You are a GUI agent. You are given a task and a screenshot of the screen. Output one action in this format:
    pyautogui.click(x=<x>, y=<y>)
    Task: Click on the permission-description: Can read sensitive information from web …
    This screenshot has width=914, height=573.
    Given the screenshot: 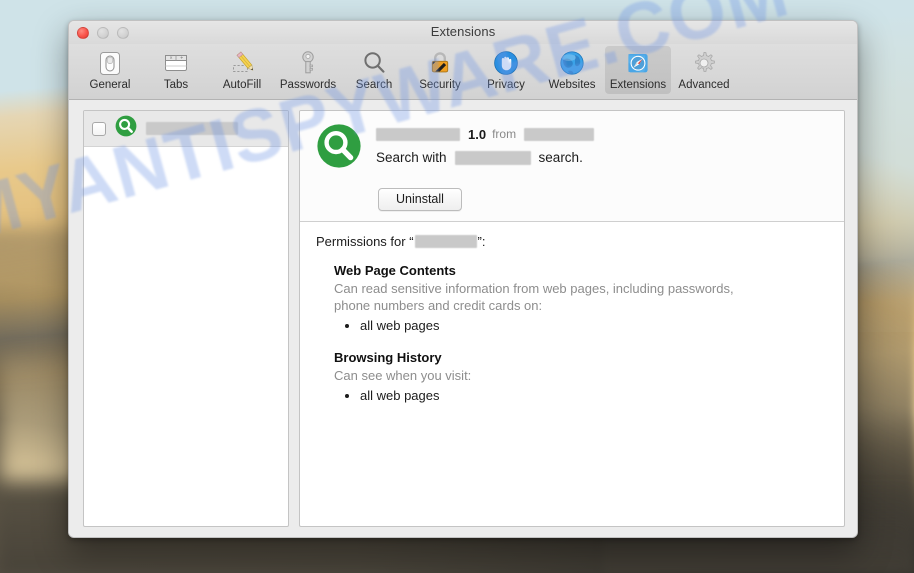 What is the action you would take?
    pyautogui.click(x=534, y=297)
    